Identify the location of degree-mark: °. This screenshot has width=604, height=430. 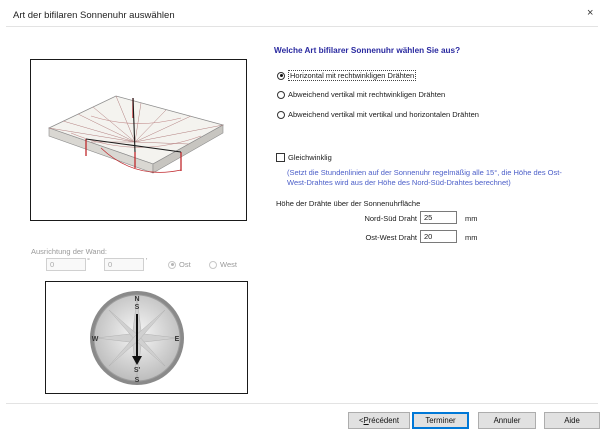
(88, 260).